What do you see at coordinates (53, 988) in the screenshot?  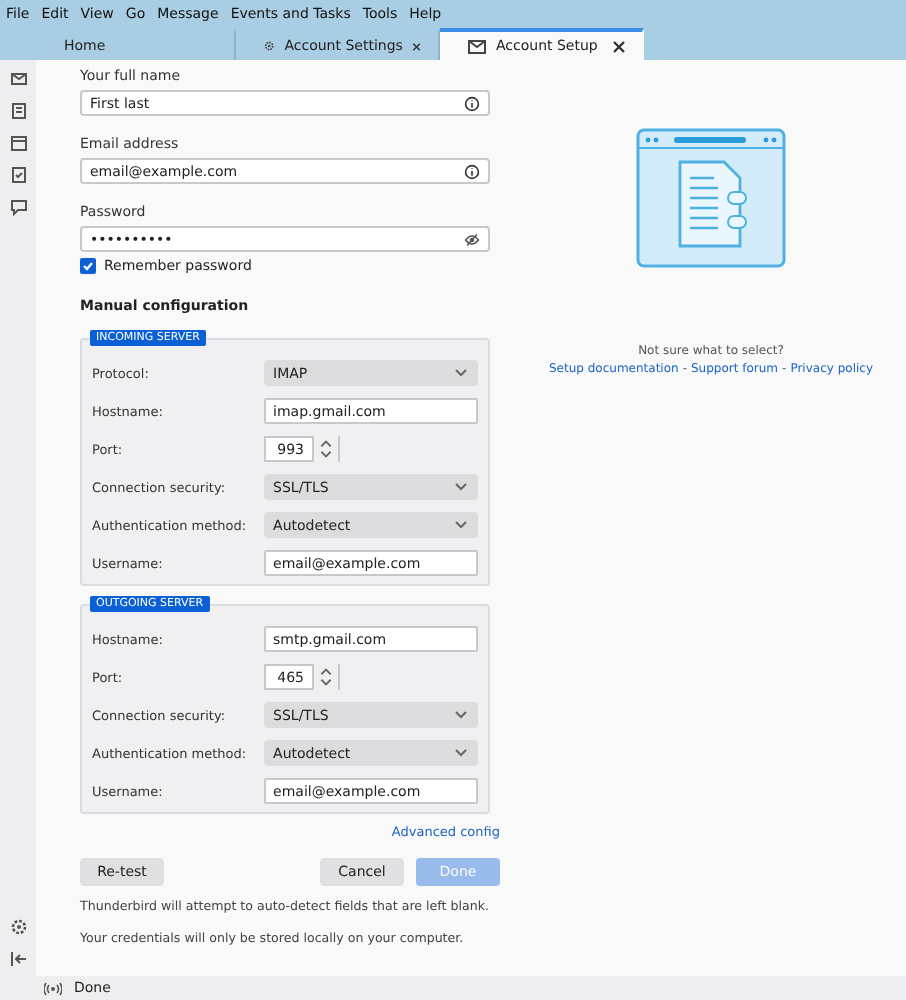 I see `activity-icon` at bounding box center [53, 988].